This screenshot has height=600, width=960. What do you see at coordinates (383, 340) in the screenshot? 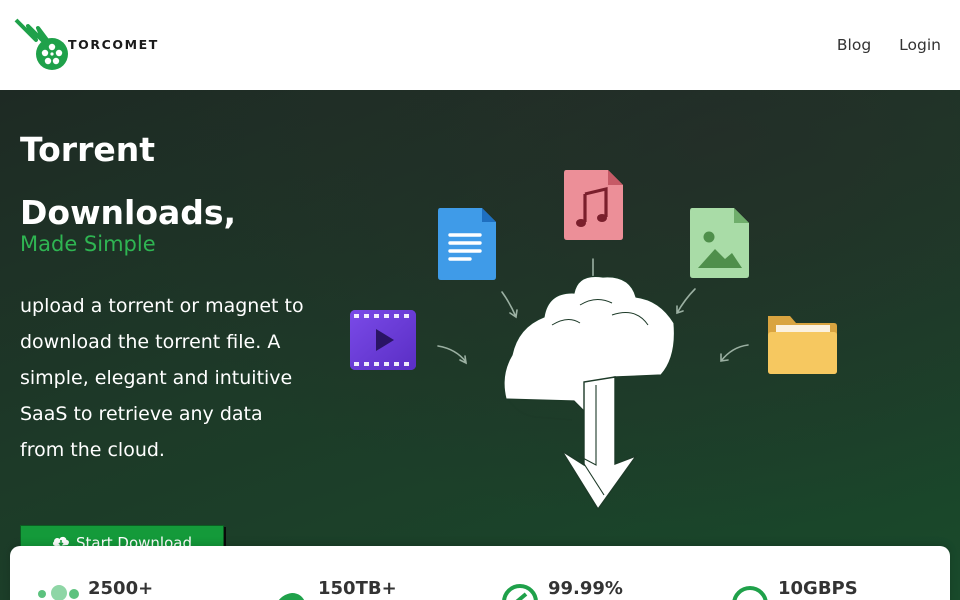
I see `video-file-icon` at bounding box center [383, 340].